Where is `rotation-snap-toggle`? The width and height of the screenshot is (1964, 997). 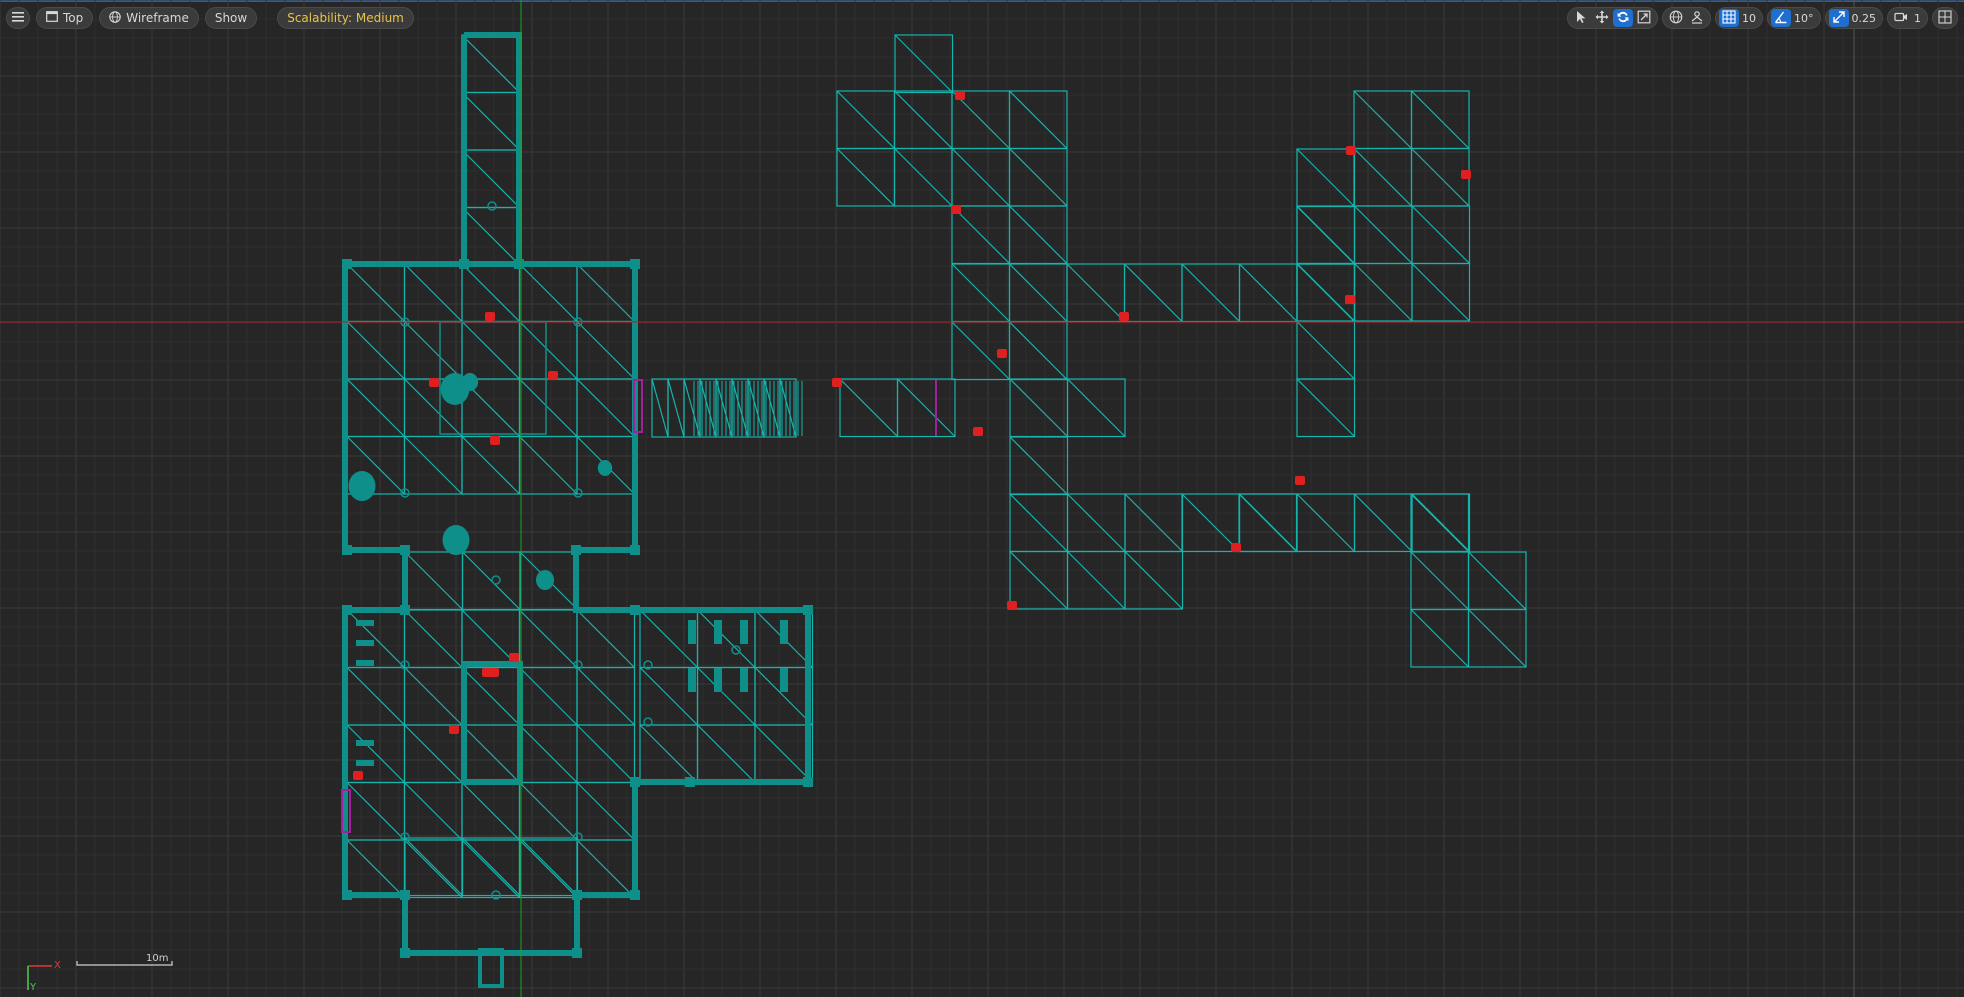
rotation-snap-toggle is located at coordinates (1781, 18).